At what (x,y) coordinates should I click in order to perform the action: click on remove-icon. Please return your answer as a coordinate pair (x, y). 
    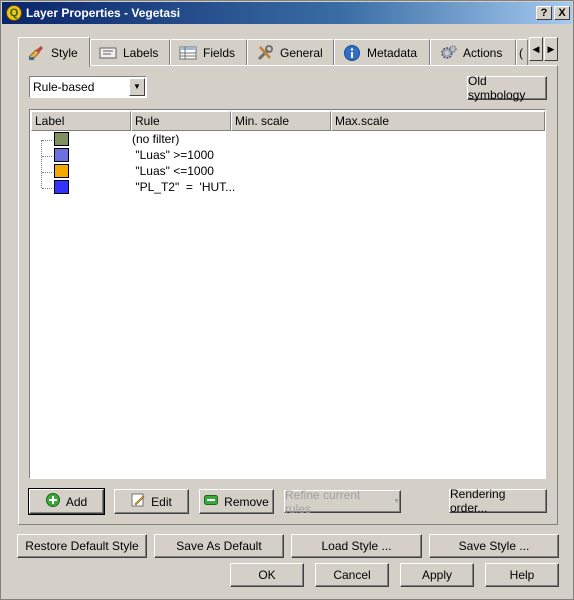
    Looking at the image, I should click on (211, 501).